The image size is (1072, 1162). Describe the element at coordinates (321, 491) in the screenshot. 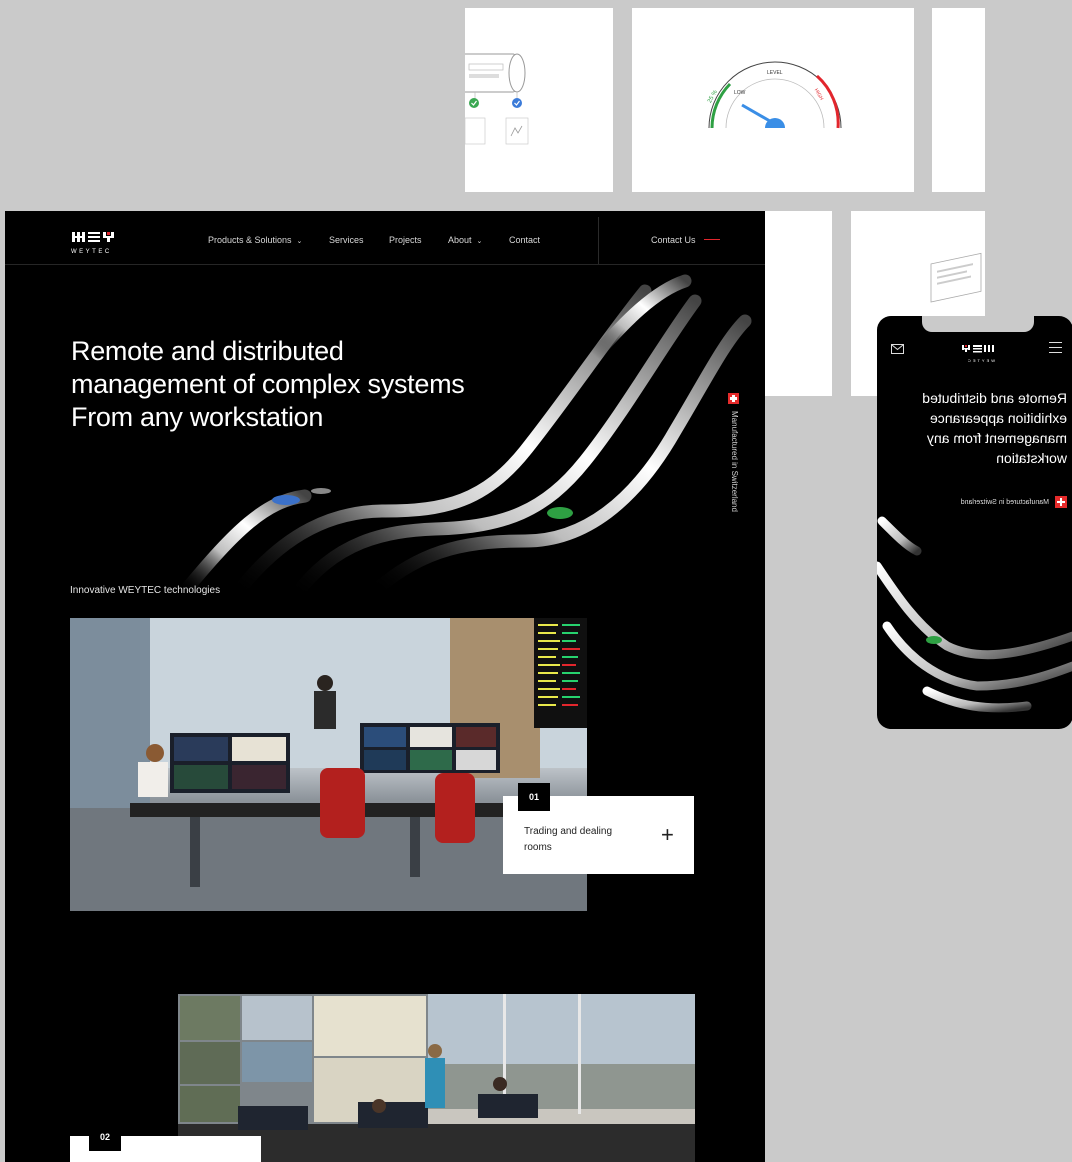

I see `grey-dot` at that location.